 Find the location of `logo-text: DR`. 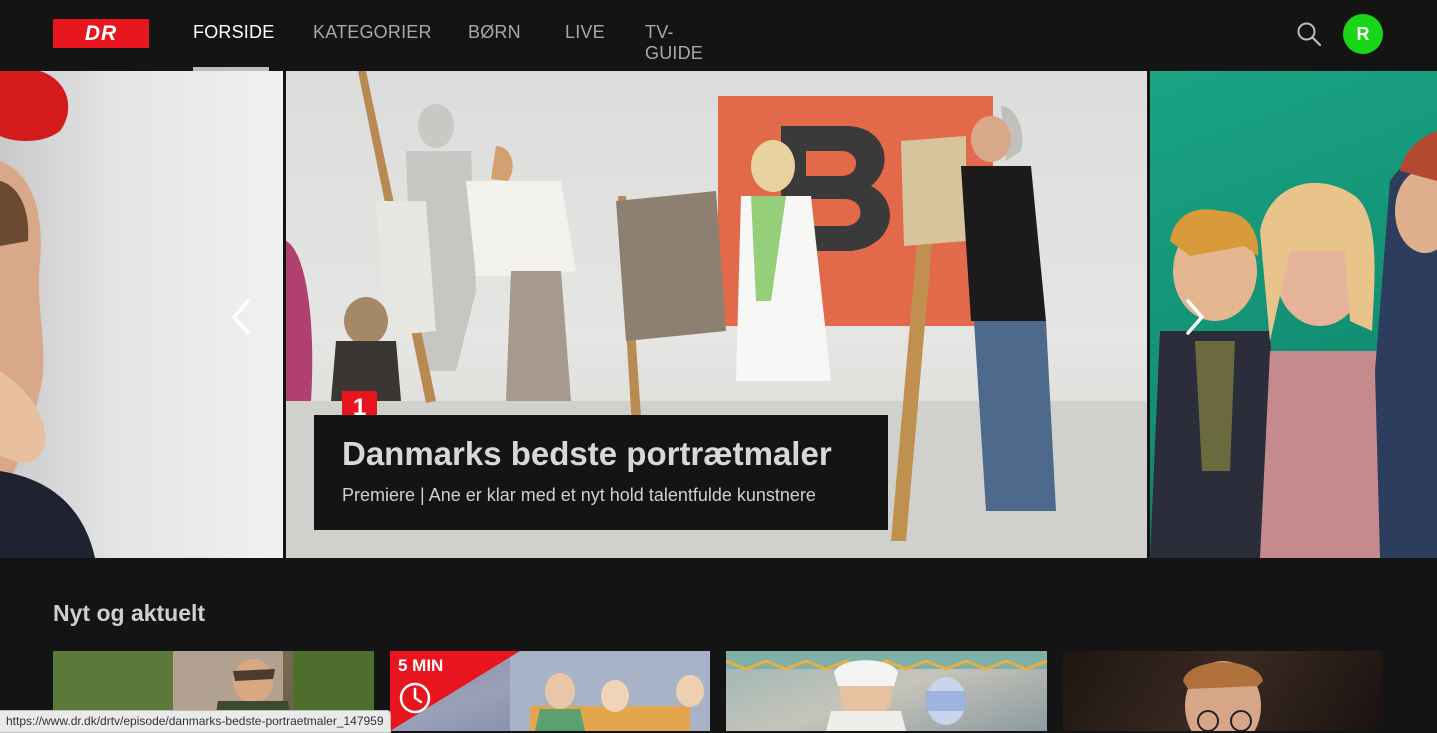

logo-text: DR is located at coordinates (101, 33).